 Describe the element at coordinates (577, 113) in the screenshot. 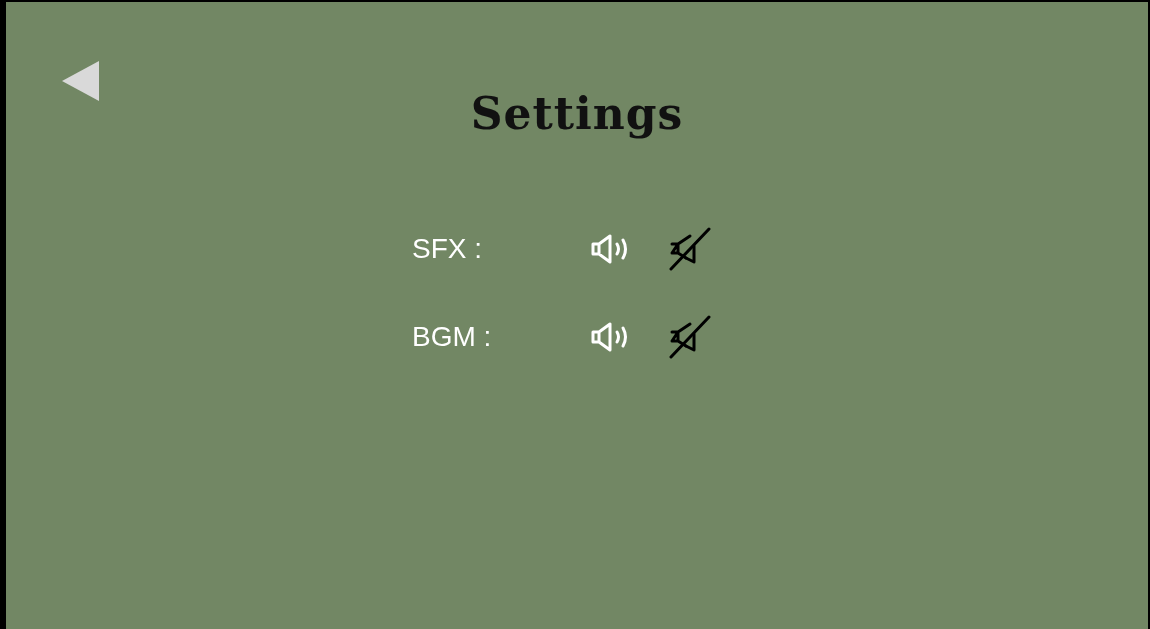

I see `screen-title: Settings` at that location.